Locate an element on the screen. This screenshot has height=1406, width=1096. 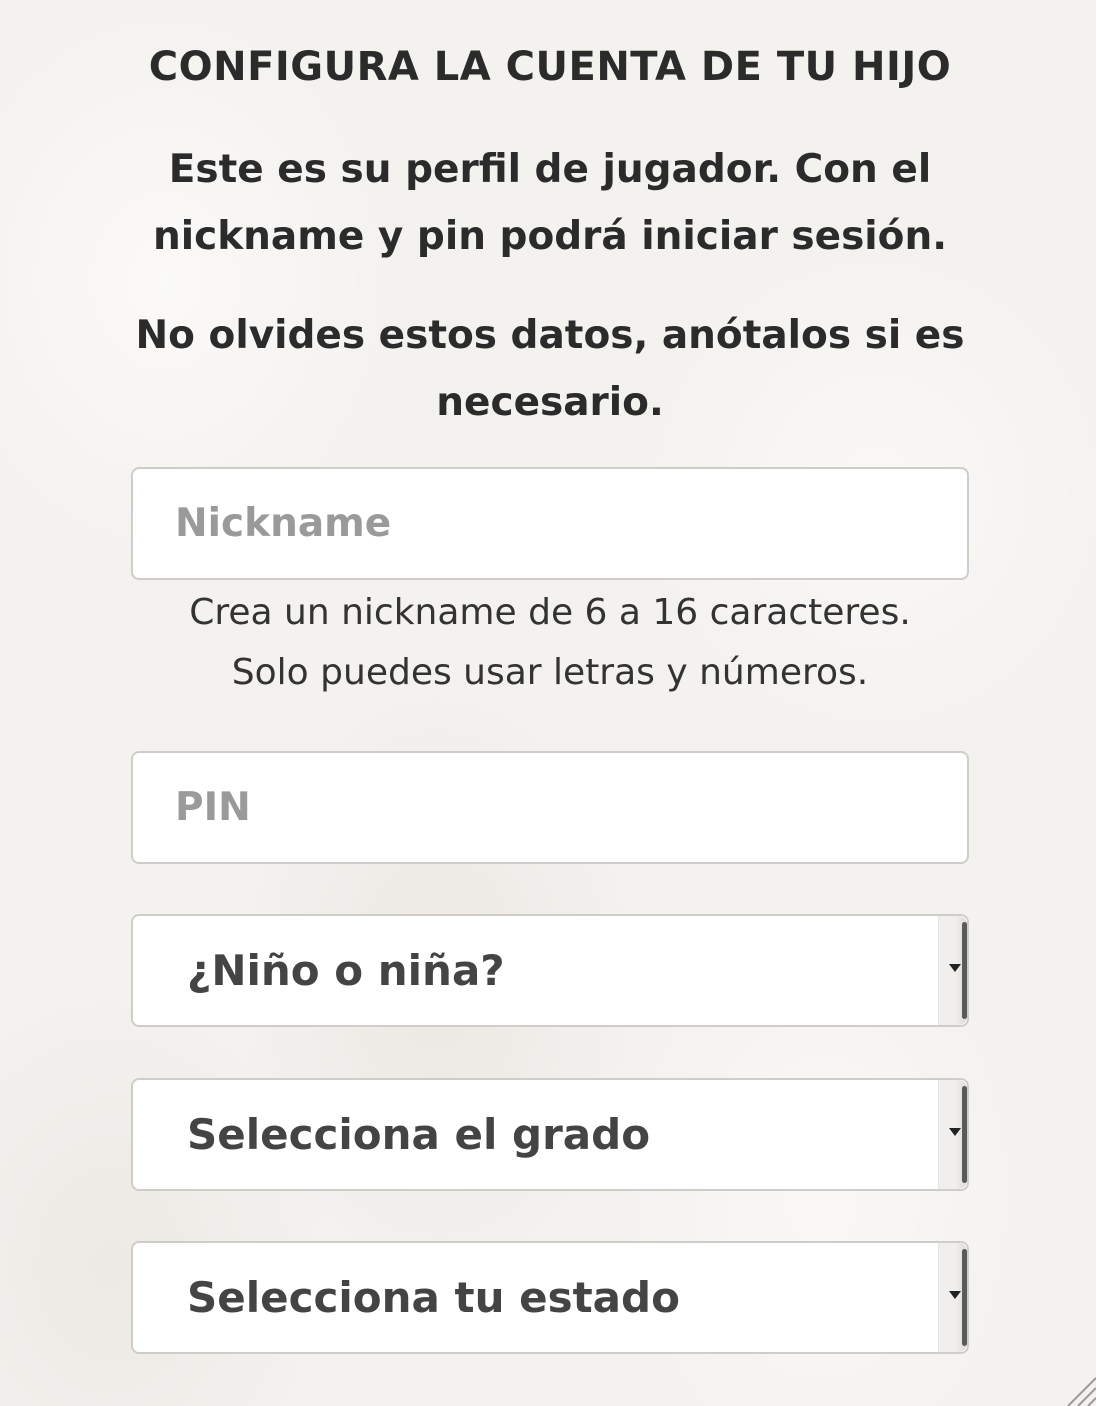
grade-select: Selecciona el grado is located at coordinates (550, 1134).